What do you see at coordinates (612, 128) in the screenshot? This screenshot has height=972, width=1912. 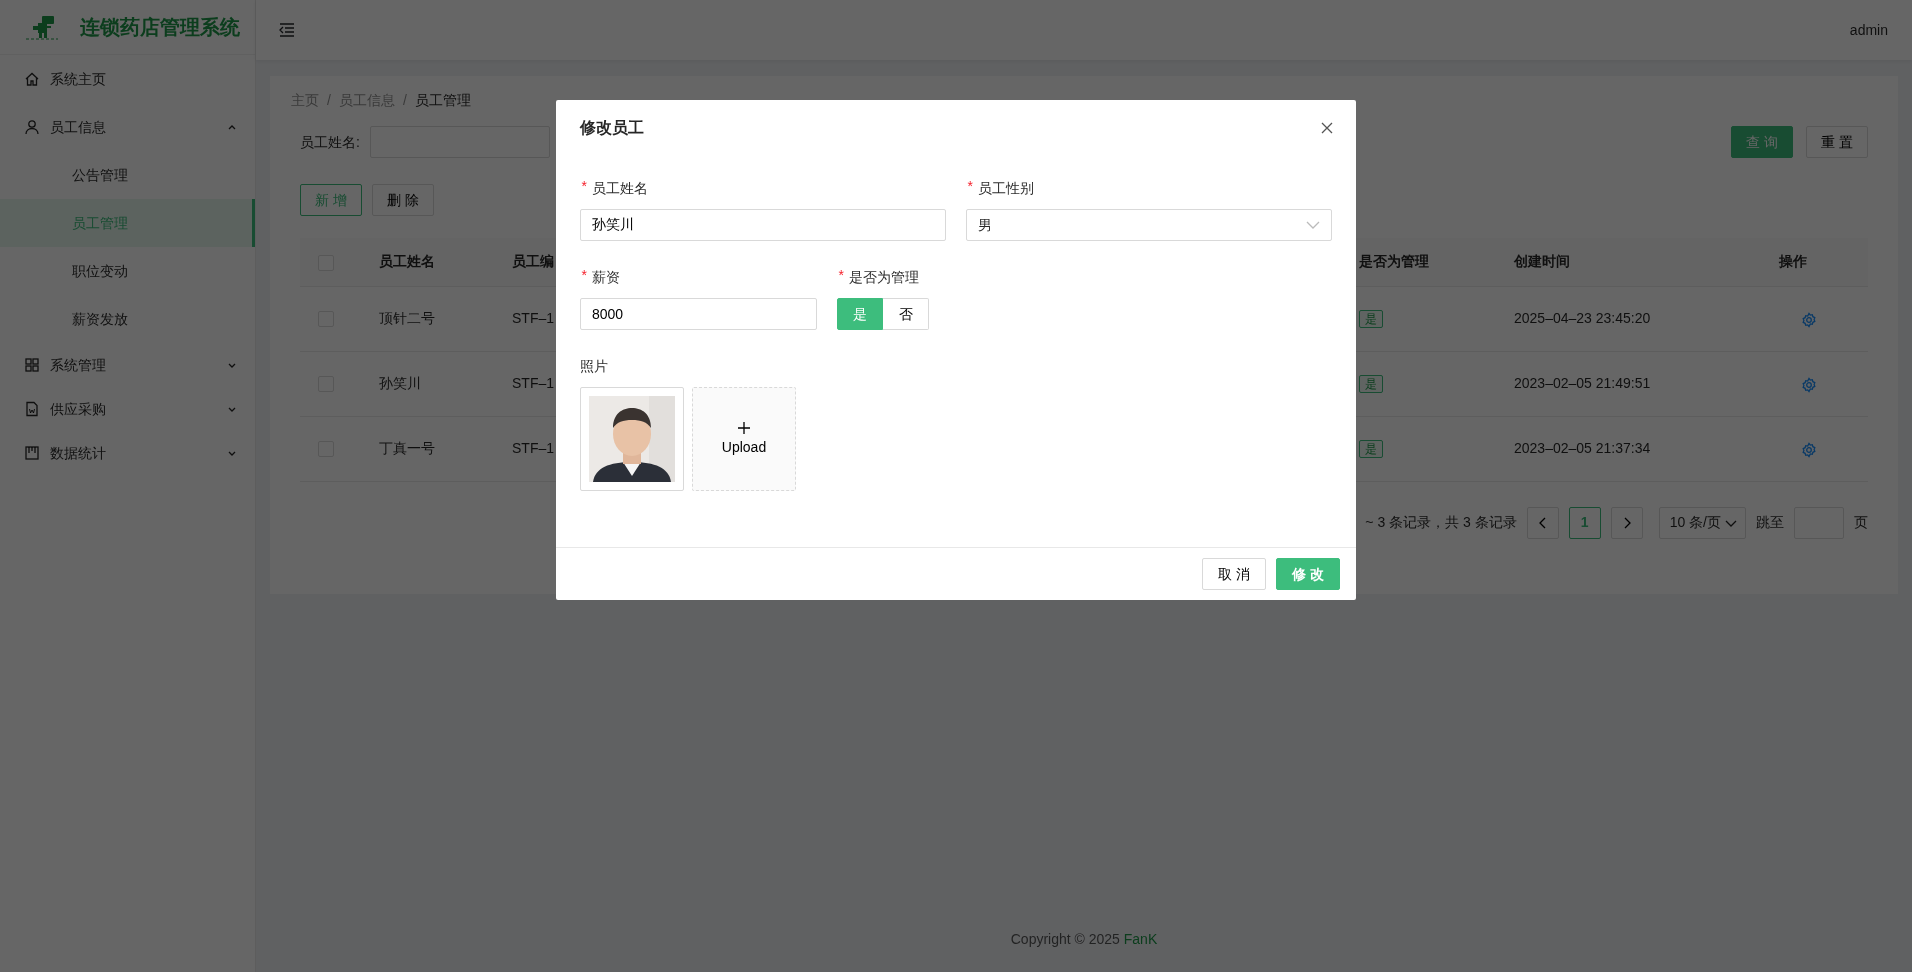 I see `dialog-title: 修改员工` at bounding box center [612, 128].